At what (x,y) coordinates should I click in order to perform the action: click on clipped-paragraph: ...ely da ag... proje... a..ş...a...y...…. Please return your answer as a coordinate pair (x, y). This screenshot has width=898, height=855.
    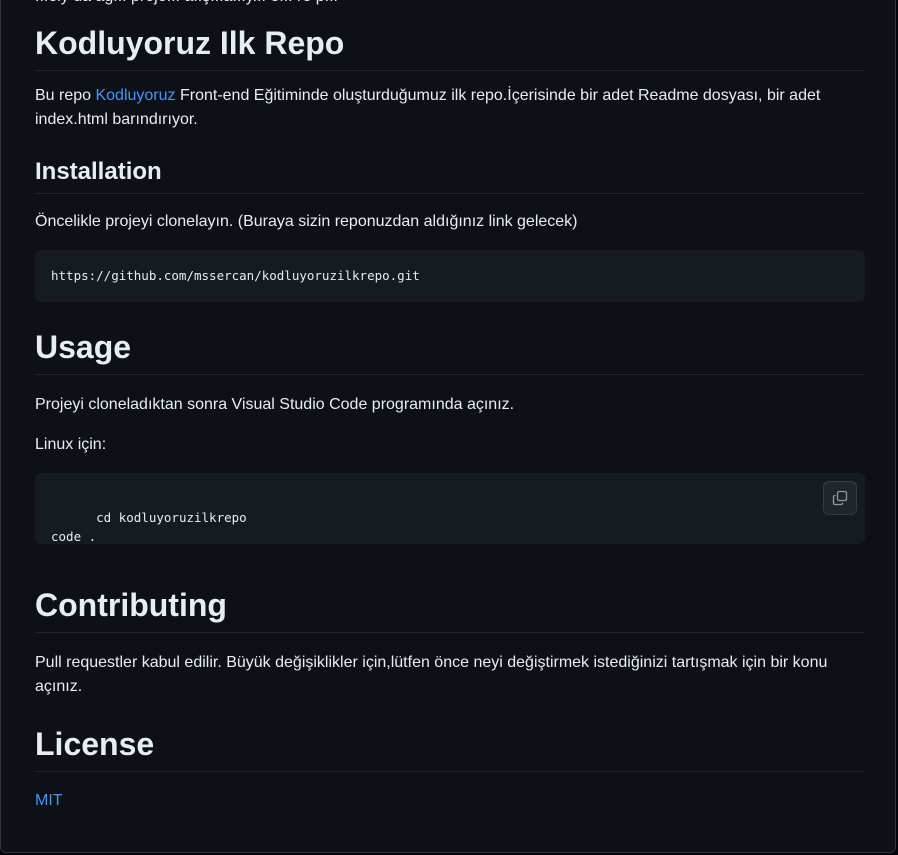
    Looking at the image, I should click on (186, 4).